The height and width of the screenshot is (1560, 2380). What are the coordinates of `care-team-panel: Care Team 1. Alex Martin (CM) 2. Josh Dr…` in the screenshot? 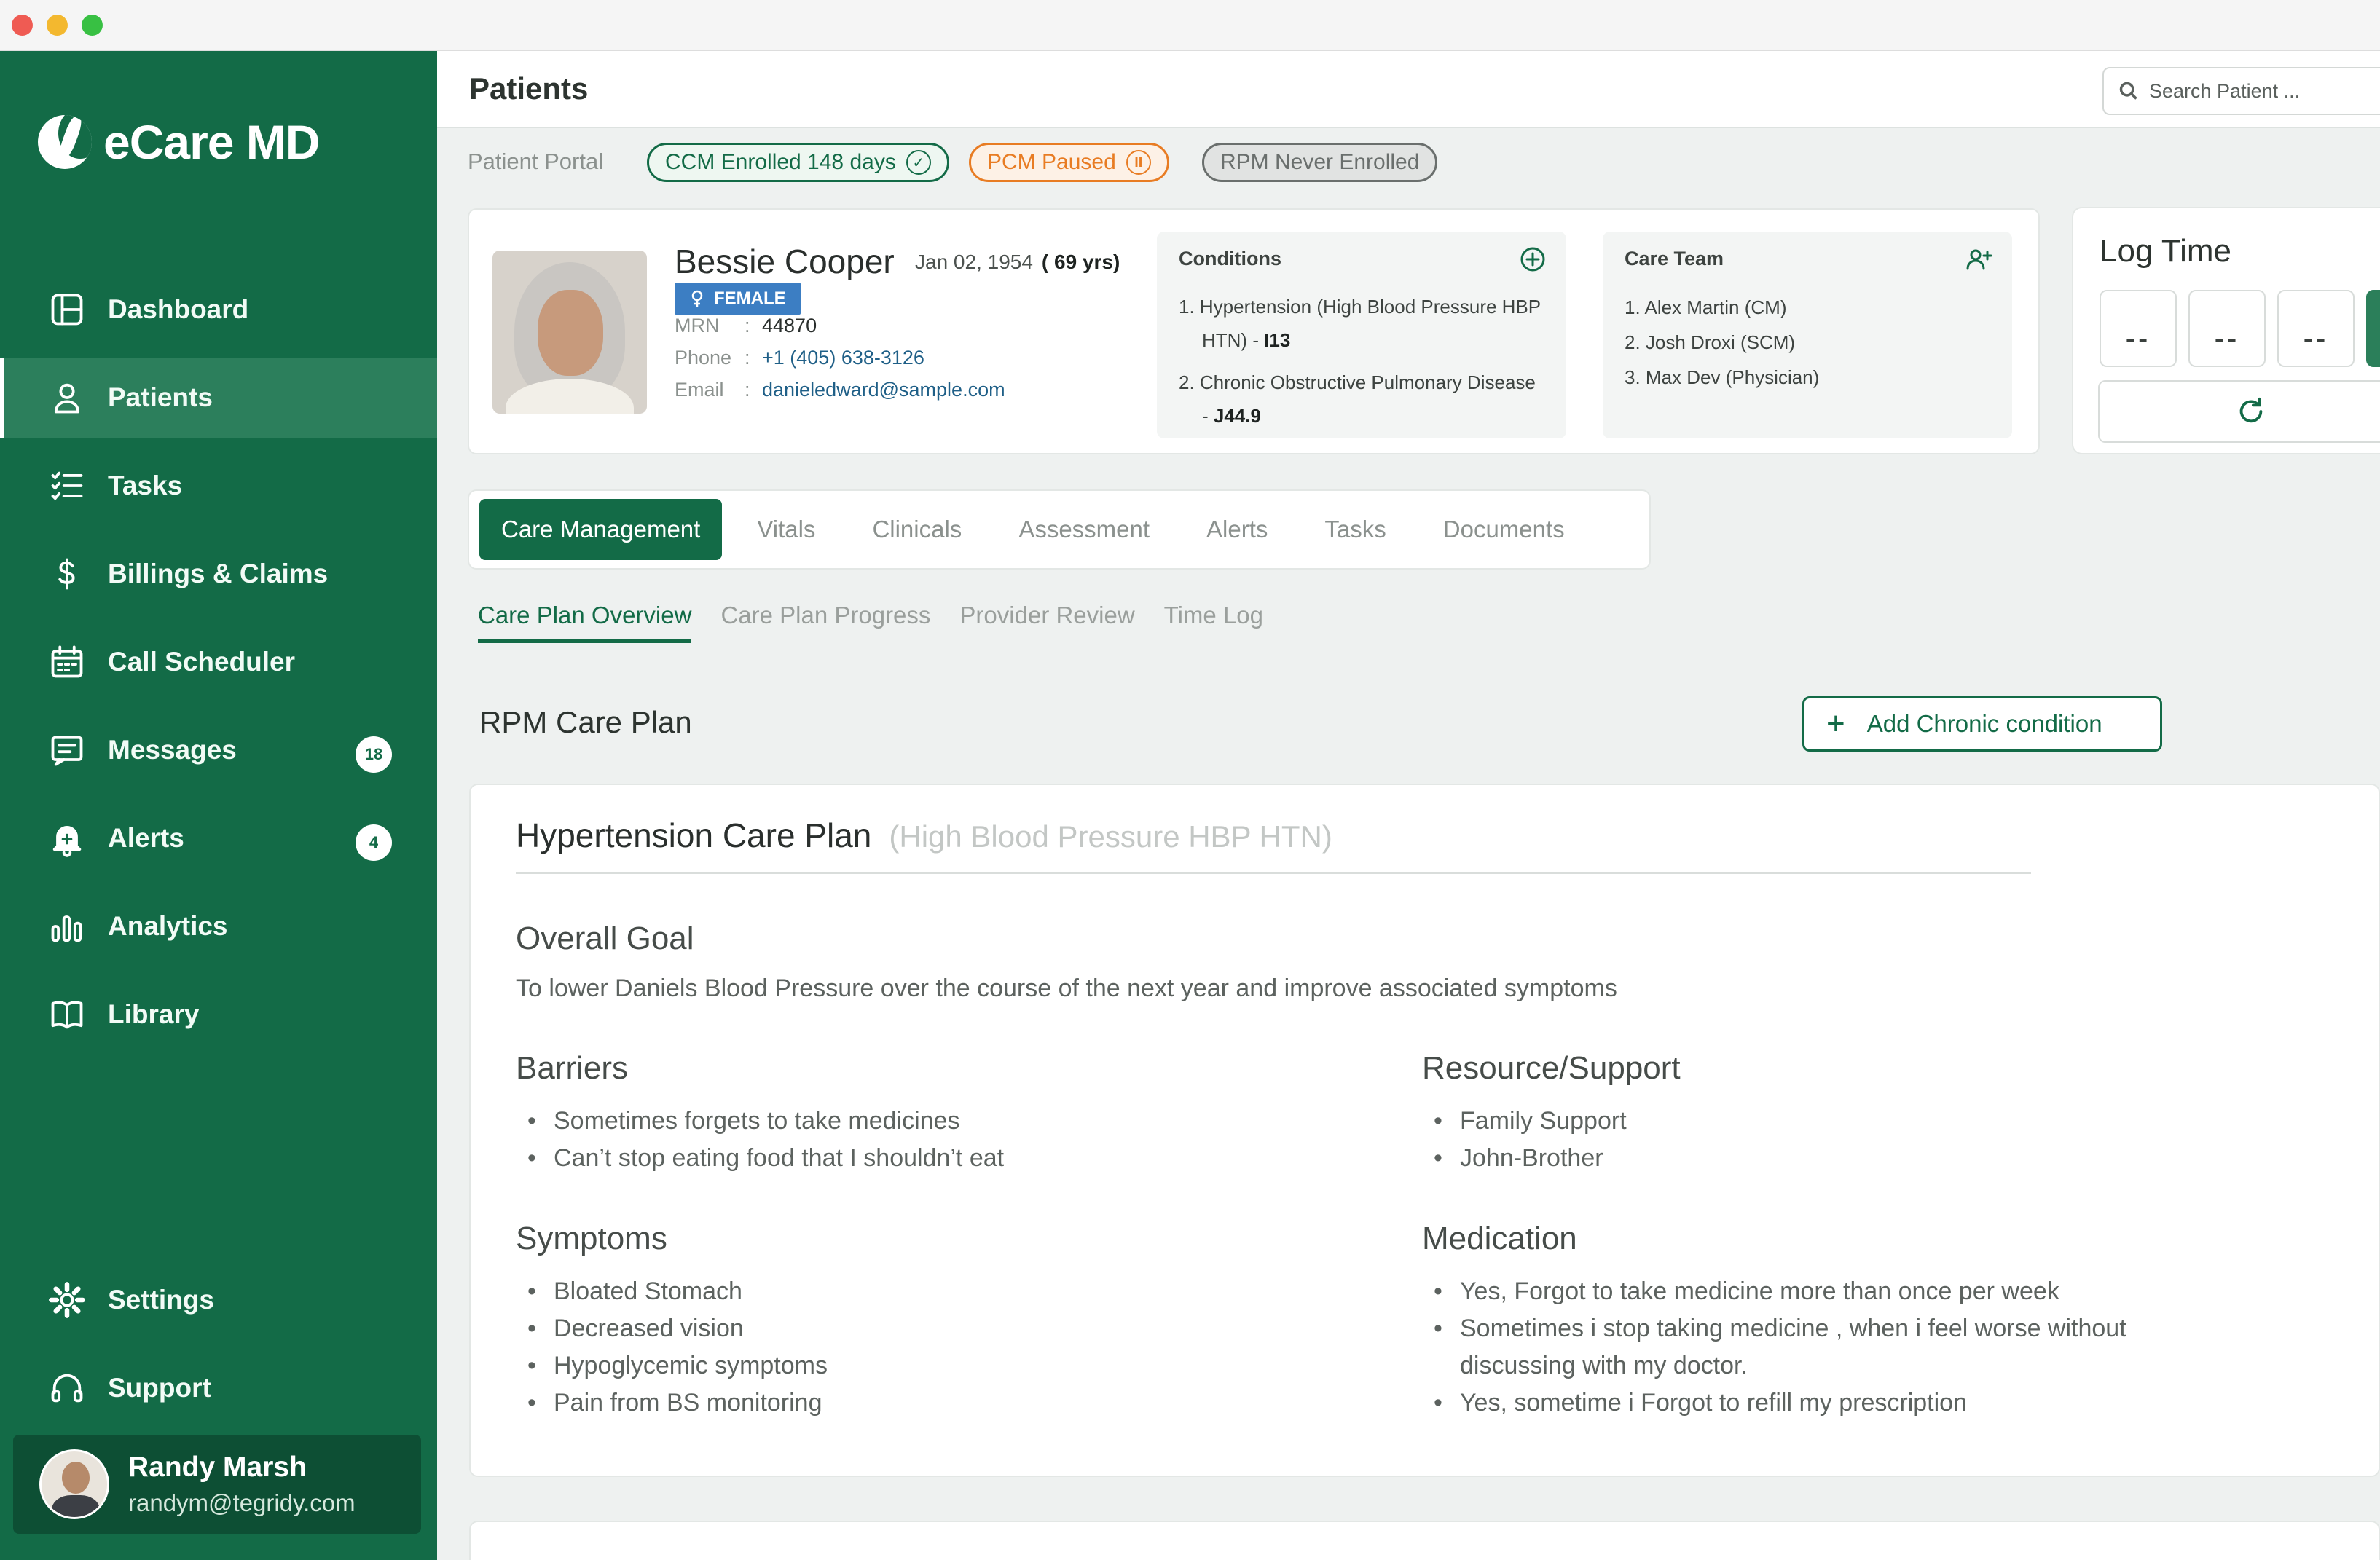 It's located at (1808, 335).